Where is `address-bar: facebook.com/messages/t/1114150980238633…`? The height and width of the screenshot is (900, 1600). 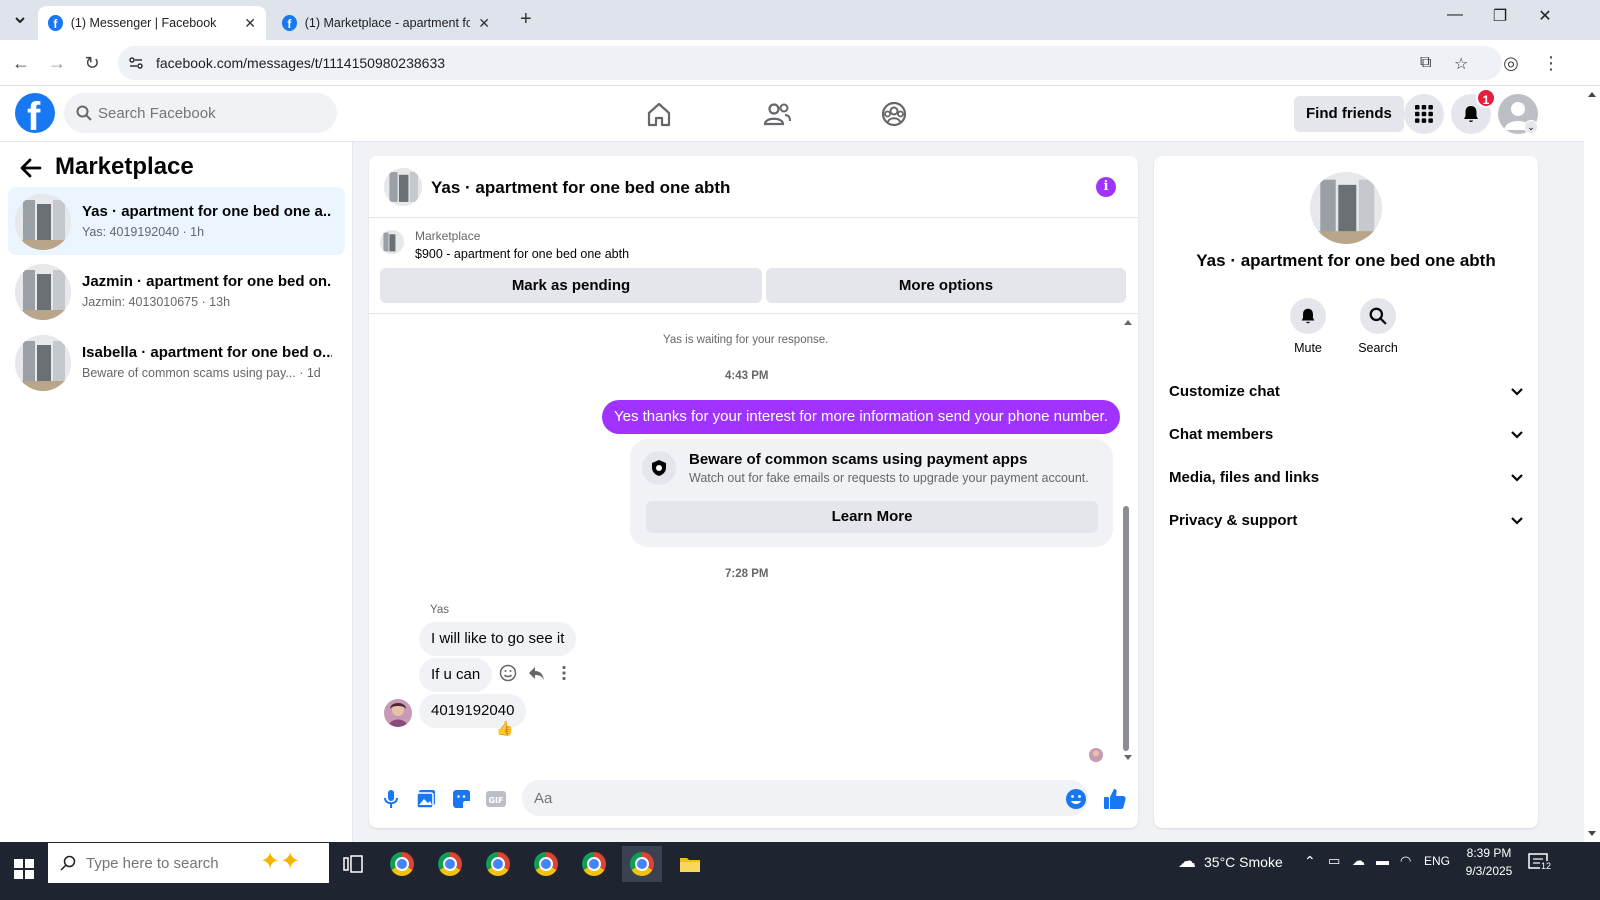
address-bar: facebook.com/messages/t/1114150980238633… is located at coordinates (810, 63).